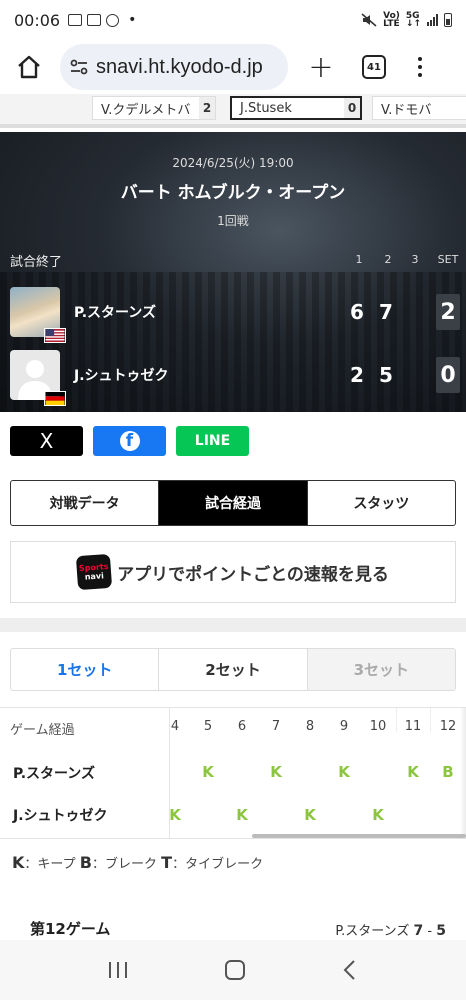 This screenshot has width=466, height=1000. What do you see at coordinates (235, 377) in the screenshot?
I see `player-row: J.シュトゥゼク 2 5 0` at bounding box center [235, 377].